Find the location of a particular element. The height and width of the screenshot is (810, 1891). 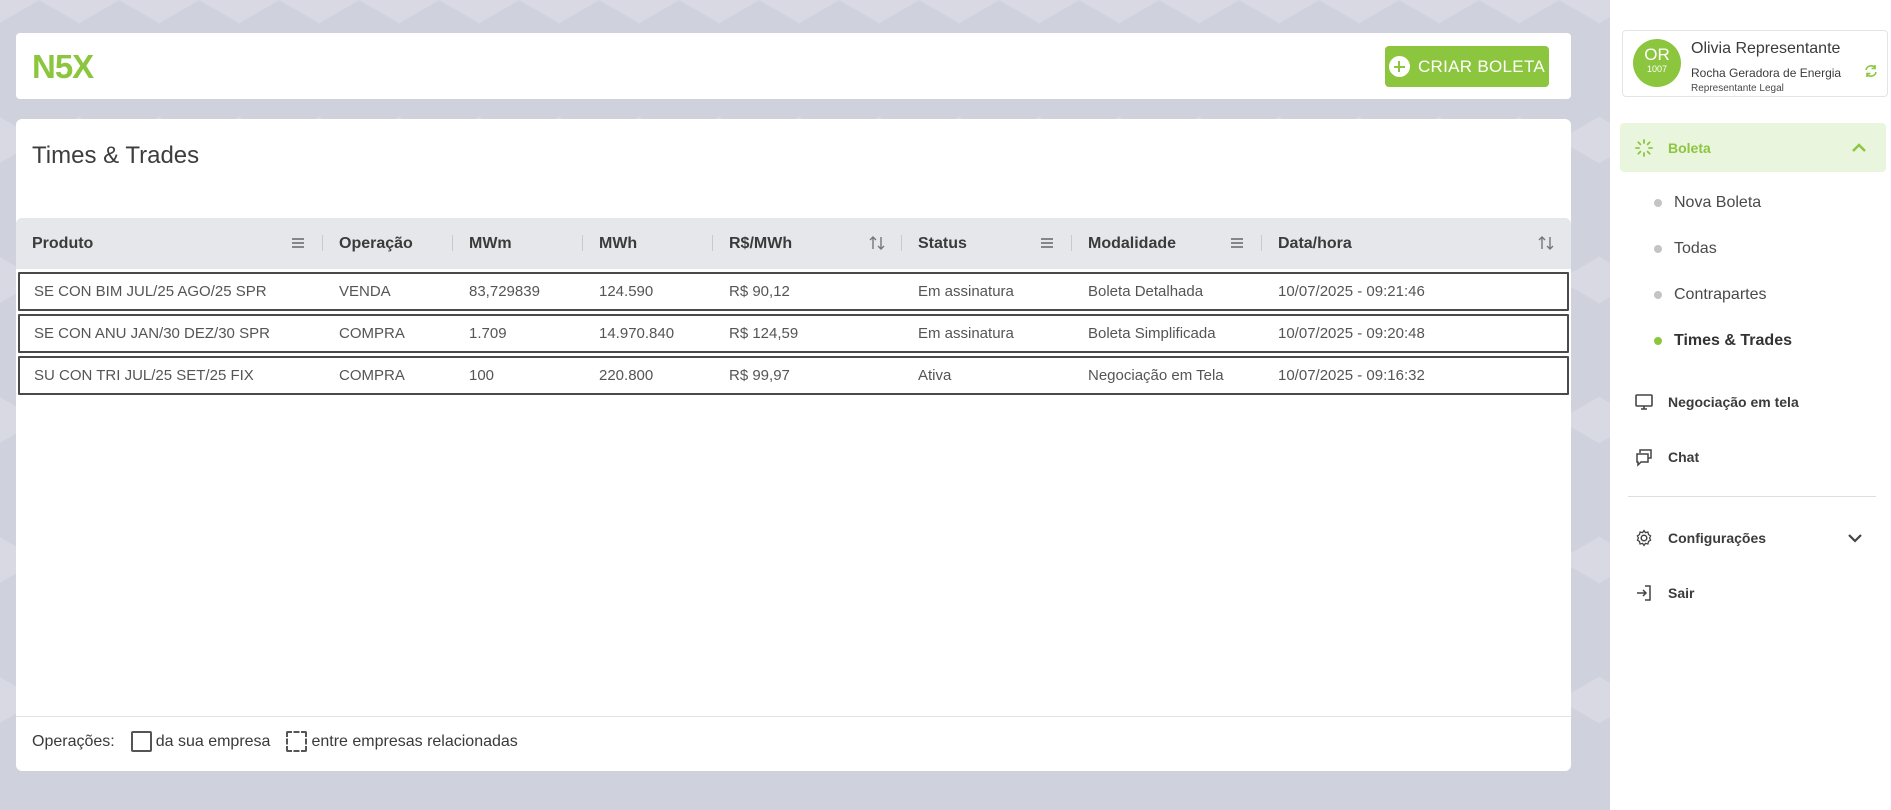

column-header-price: R$/MWh is located at coordinates (807, 243).